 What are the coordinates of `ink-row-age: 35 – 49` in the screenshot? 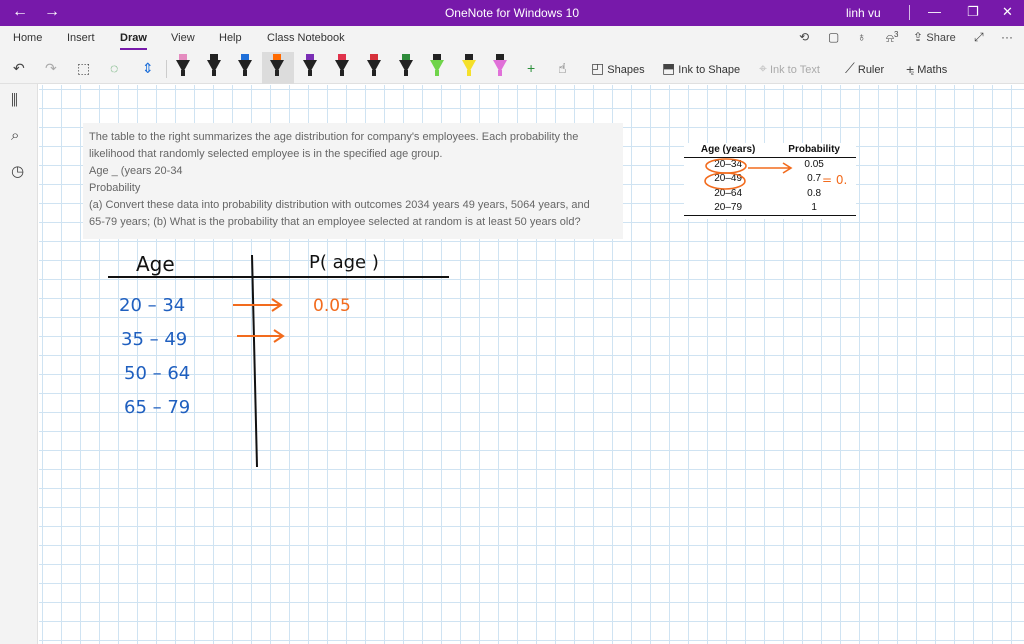 It's located at (154, 339).